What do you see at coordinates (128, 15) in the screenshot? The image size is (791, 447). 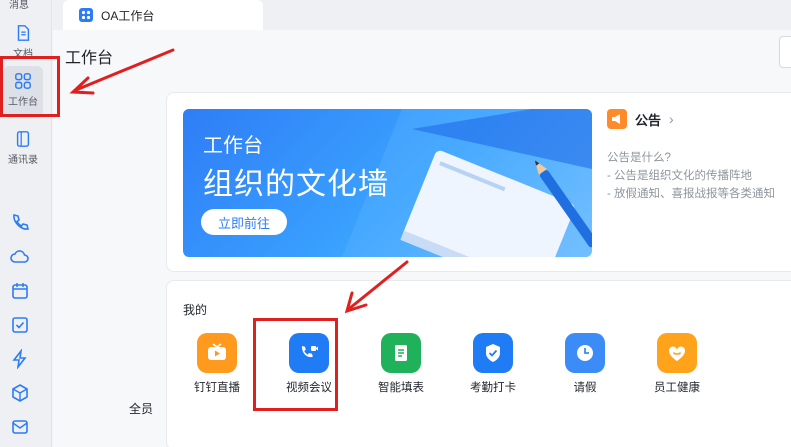 I see `tab-title: OA工作台` at bounding box center [128, 15].